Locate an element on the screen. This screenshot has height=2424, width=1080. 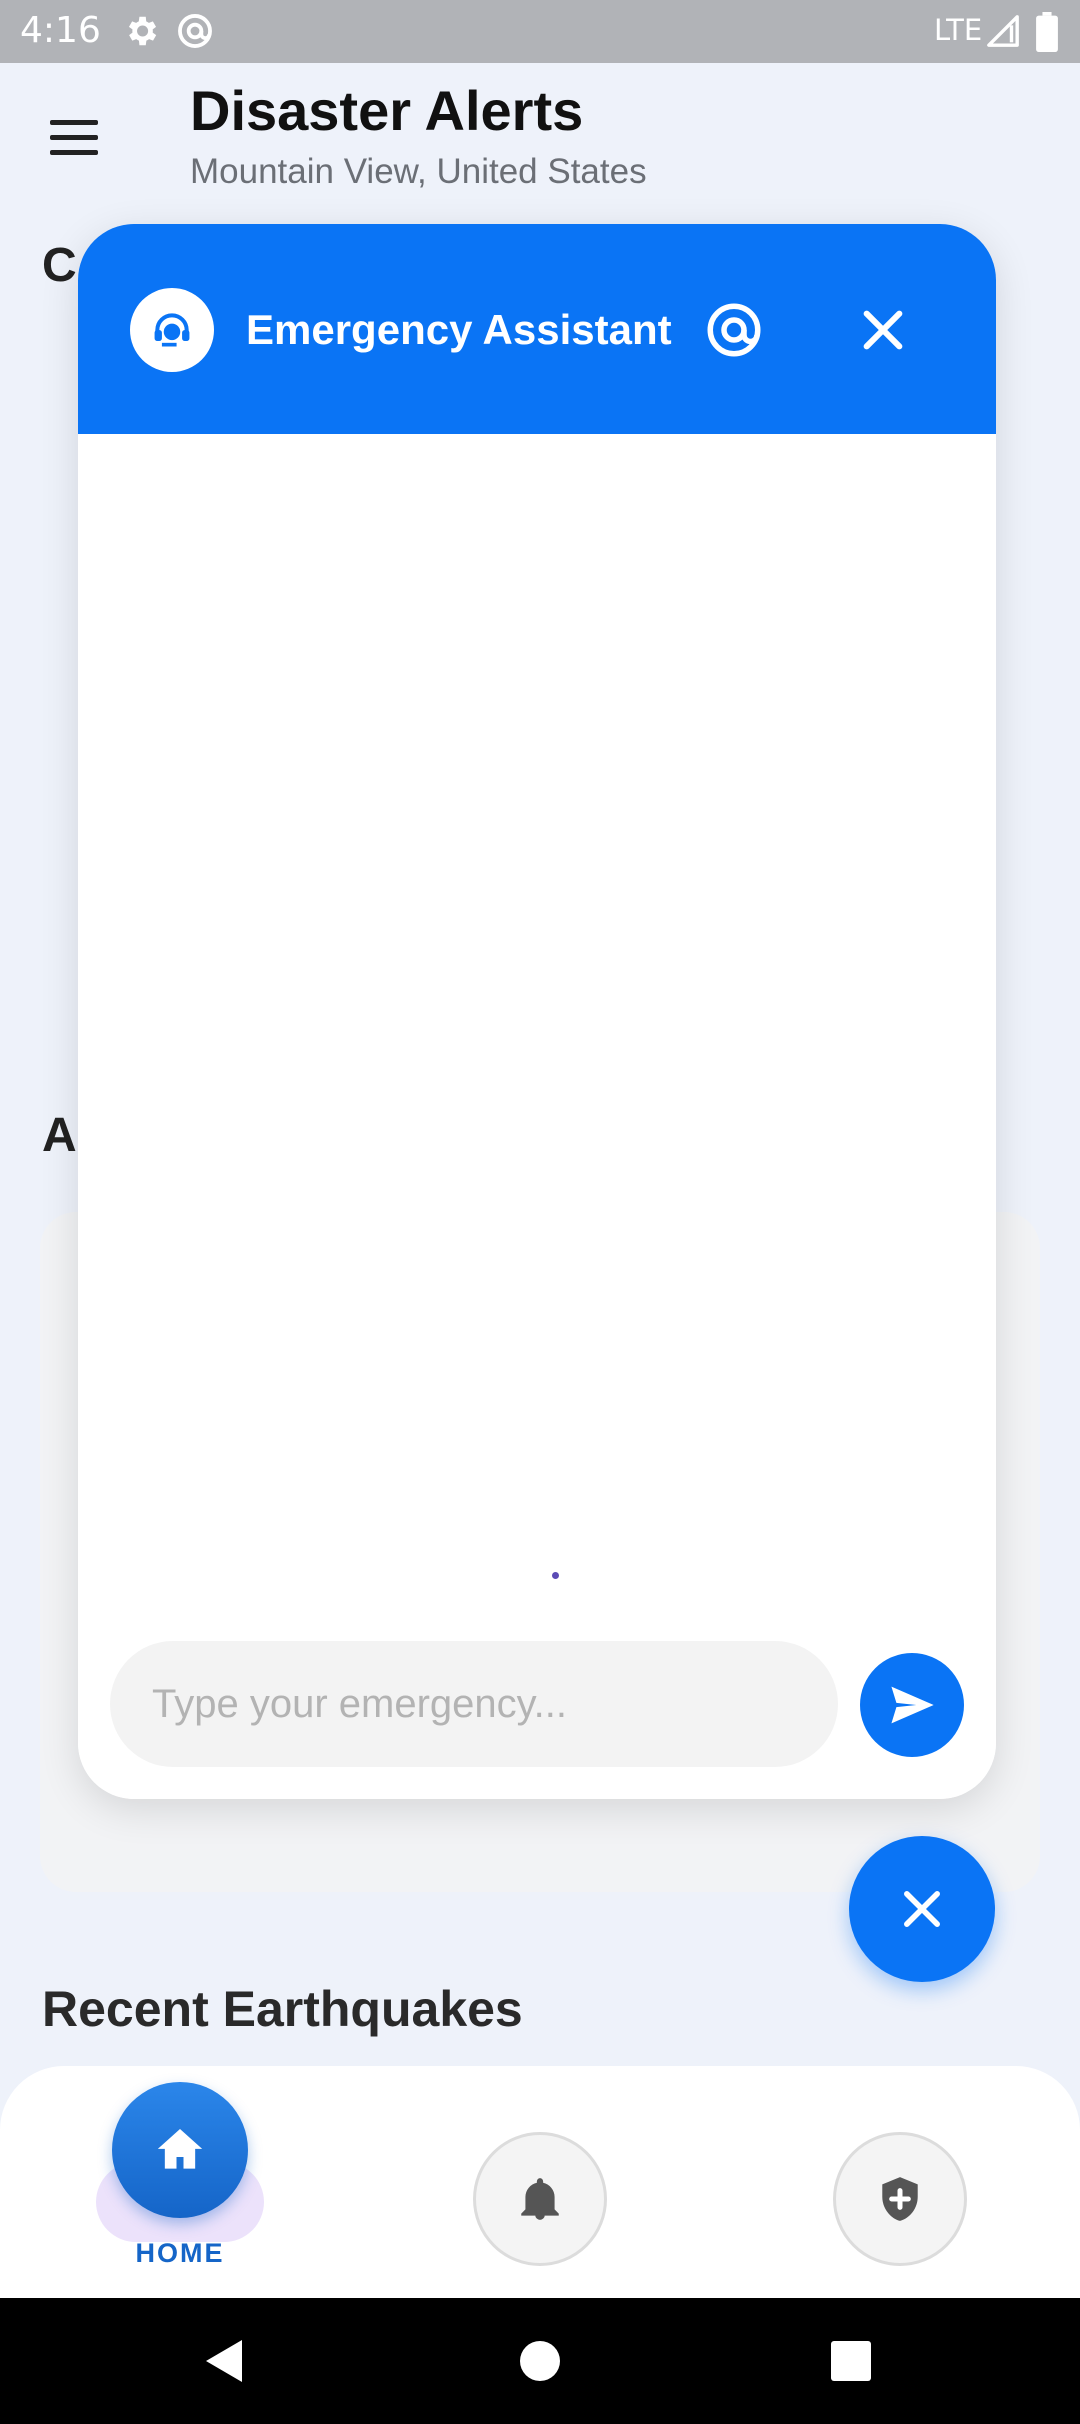
hamburger-menu-icon is located at coordinates (74, 137).